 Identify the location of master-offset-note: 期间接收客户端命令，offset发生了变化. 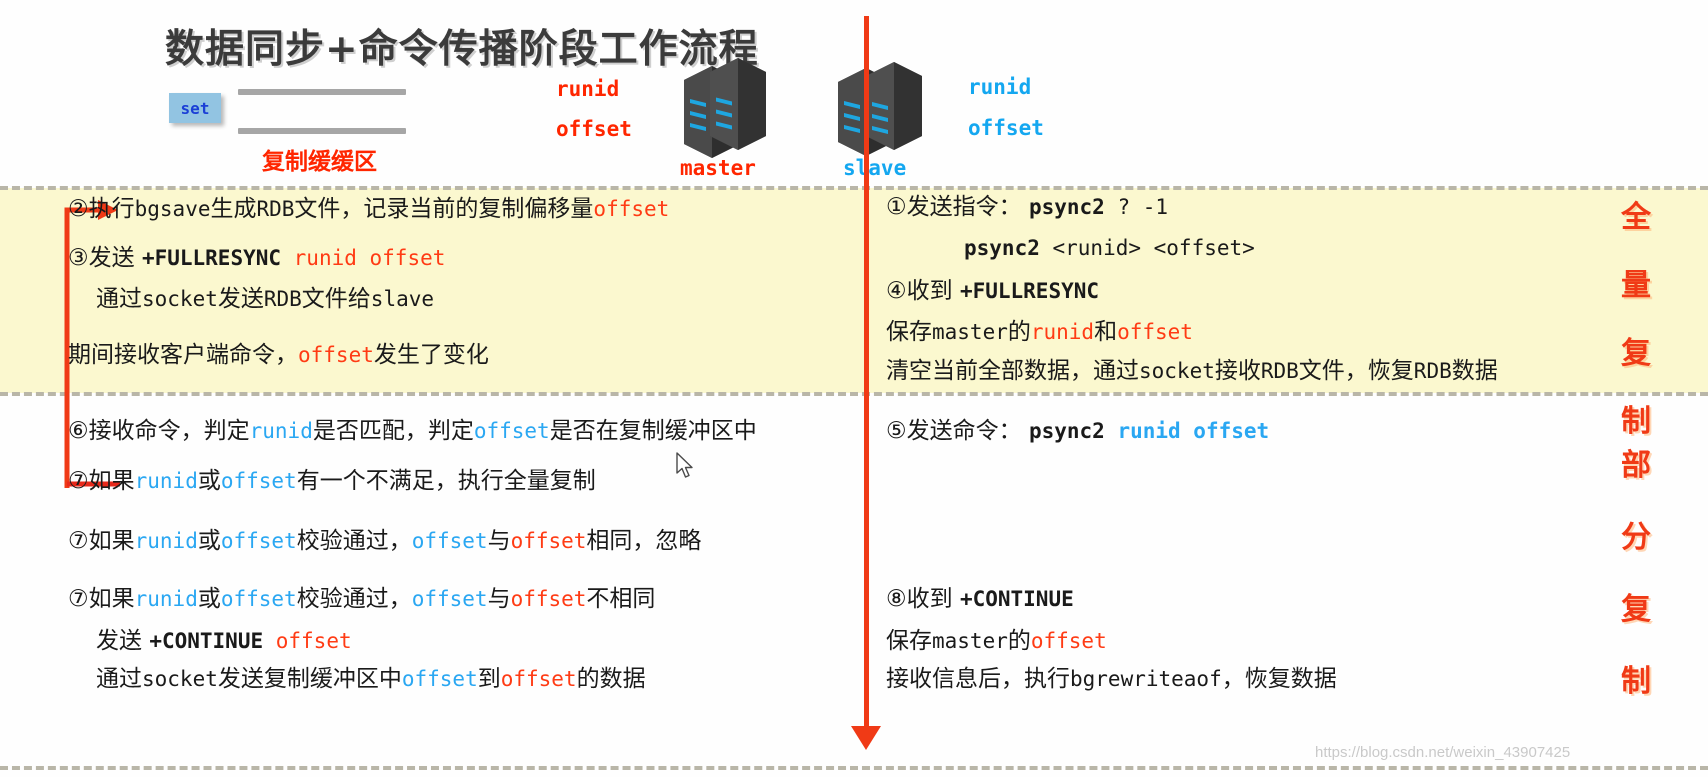
(278, 355).